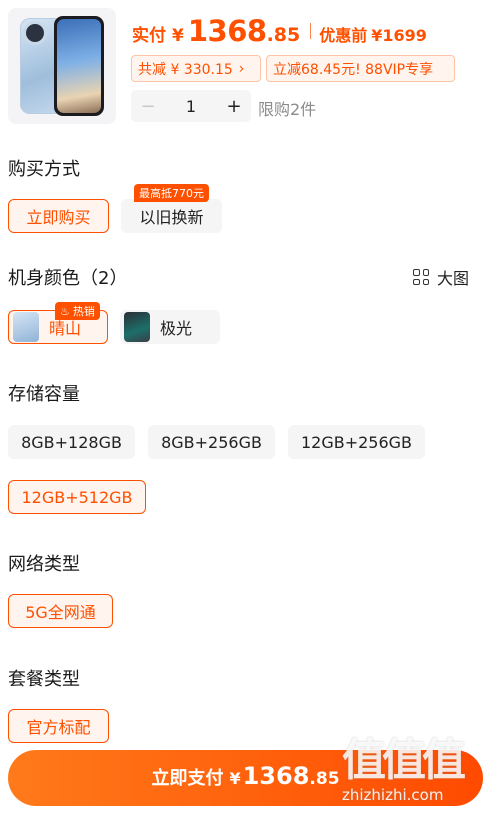  I want to click on color-title: 机身颜色（2）, so click(68, 278).